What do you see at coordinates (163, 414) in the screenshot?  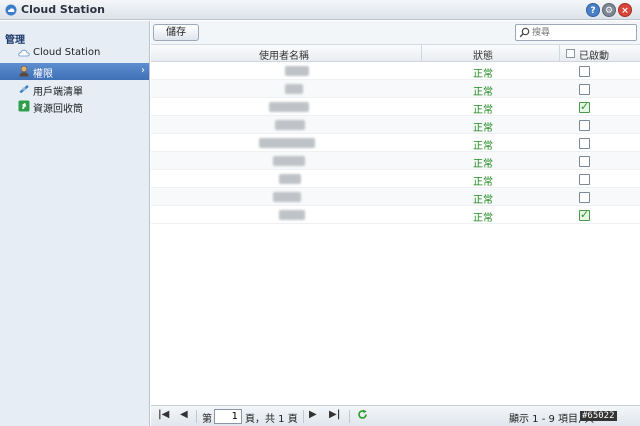 I see `first-page-button: |◀` at bounding box center [163, 414].